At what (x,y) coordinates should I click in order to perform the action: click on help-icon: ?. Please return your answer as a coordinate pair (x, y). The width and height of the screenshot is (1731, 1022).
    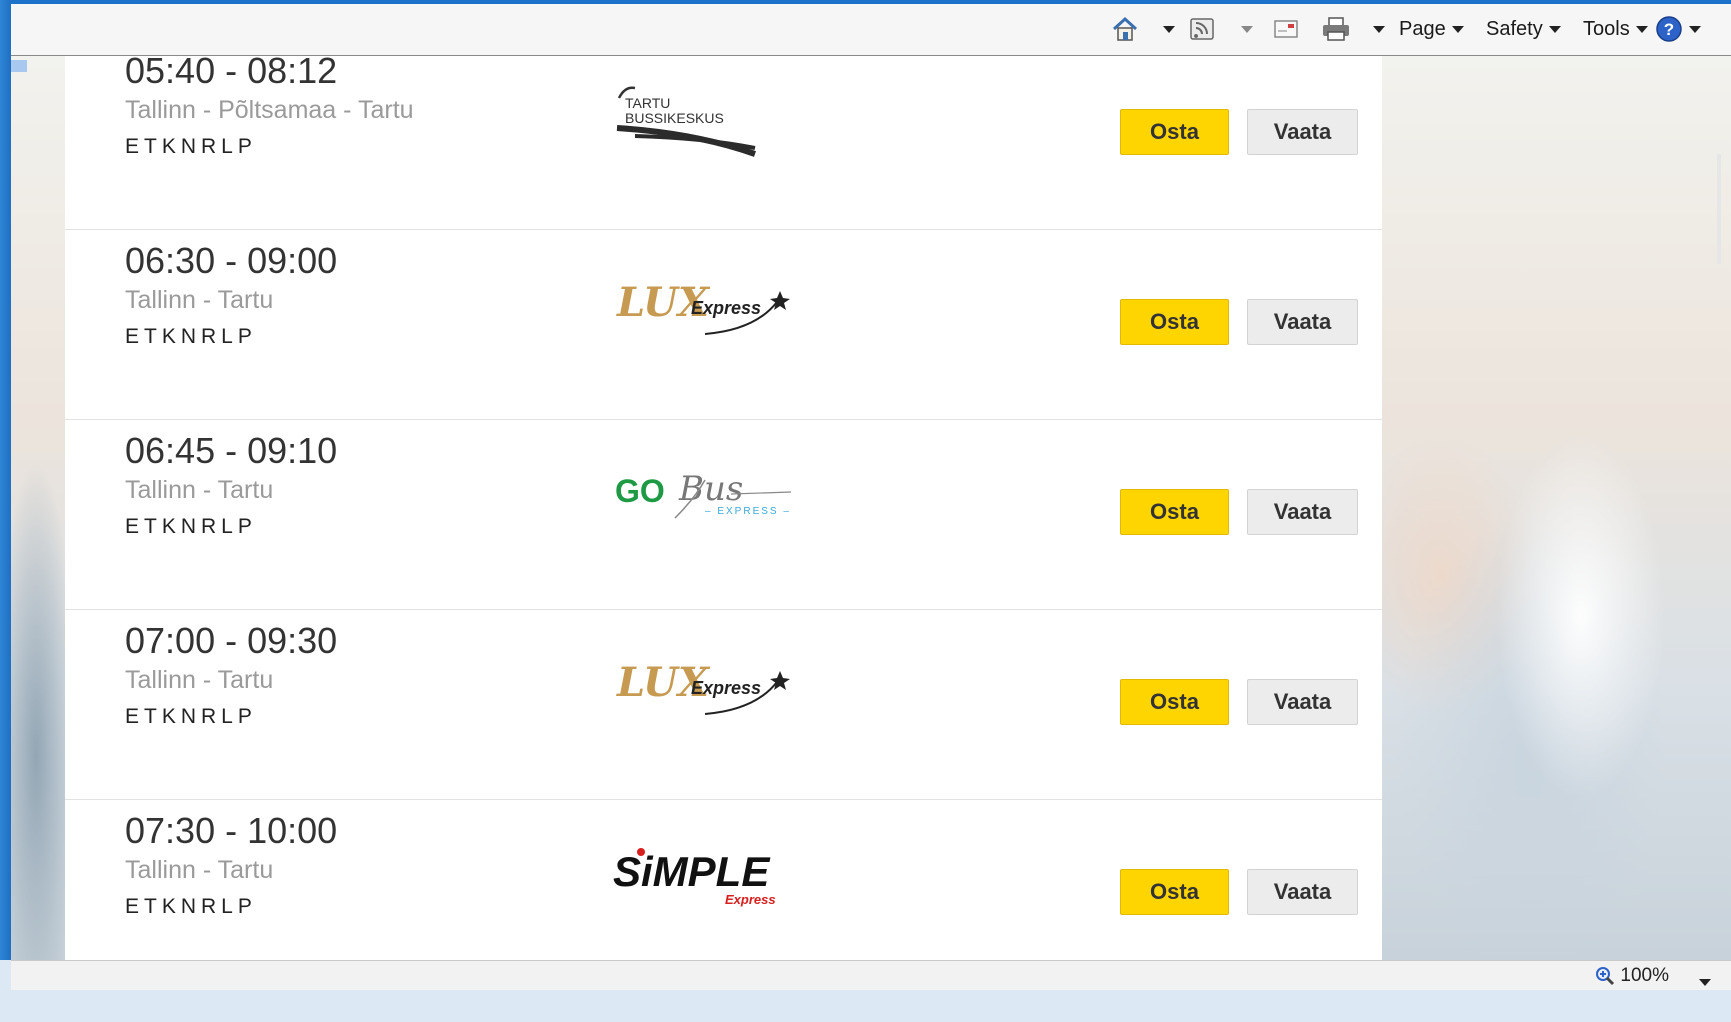
    Looking at the image, I should click on (1669, 29).